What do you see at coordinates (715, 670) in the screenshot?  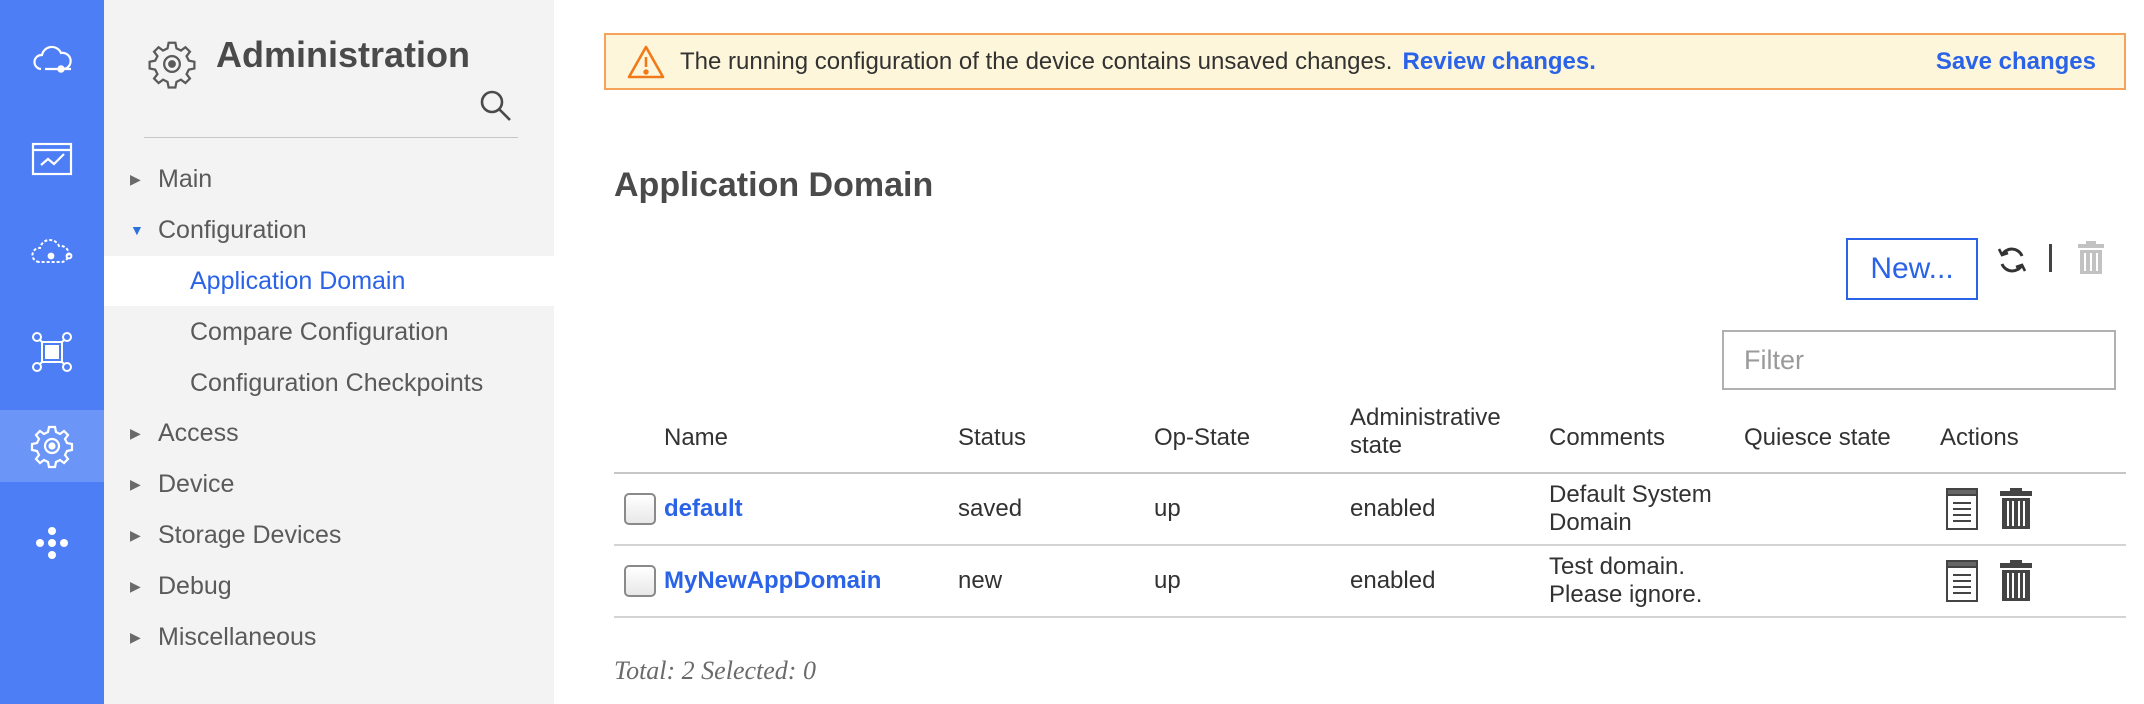 I see `table-summary: Total: 2 Selected: 0` at bounding box center [715, 670].